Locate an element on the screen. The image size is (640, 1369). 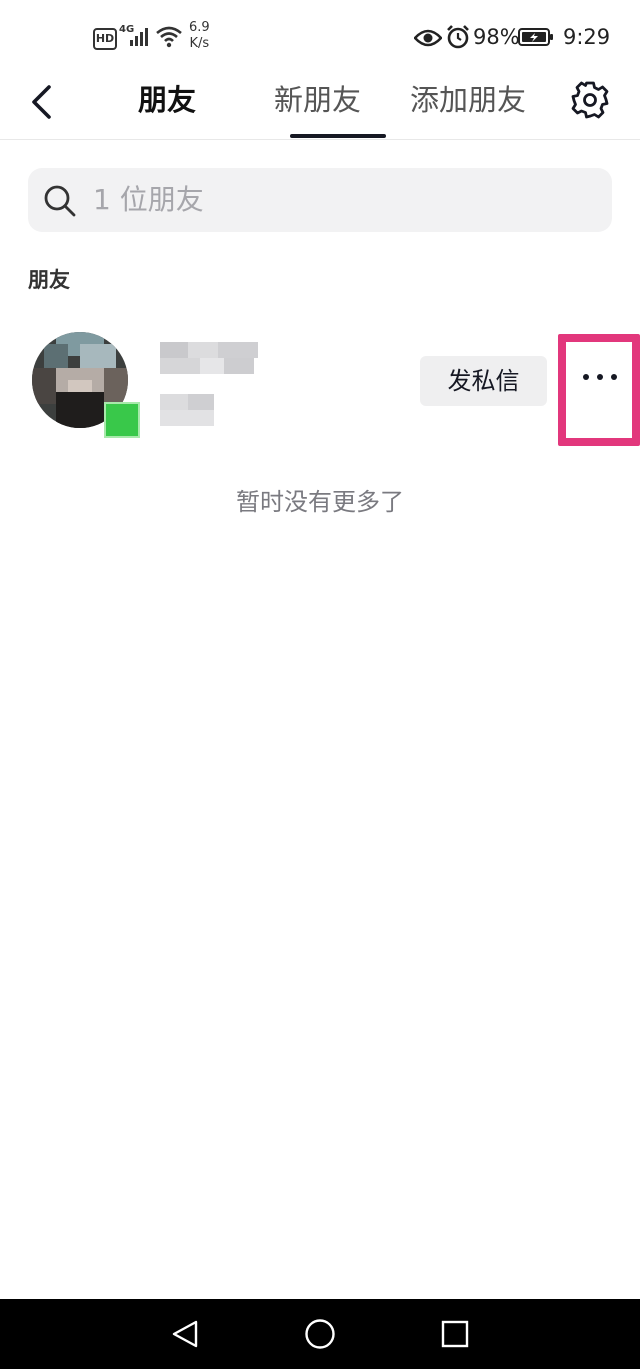
search-input: 1 位朋友 is located at coordinates (320, 200).